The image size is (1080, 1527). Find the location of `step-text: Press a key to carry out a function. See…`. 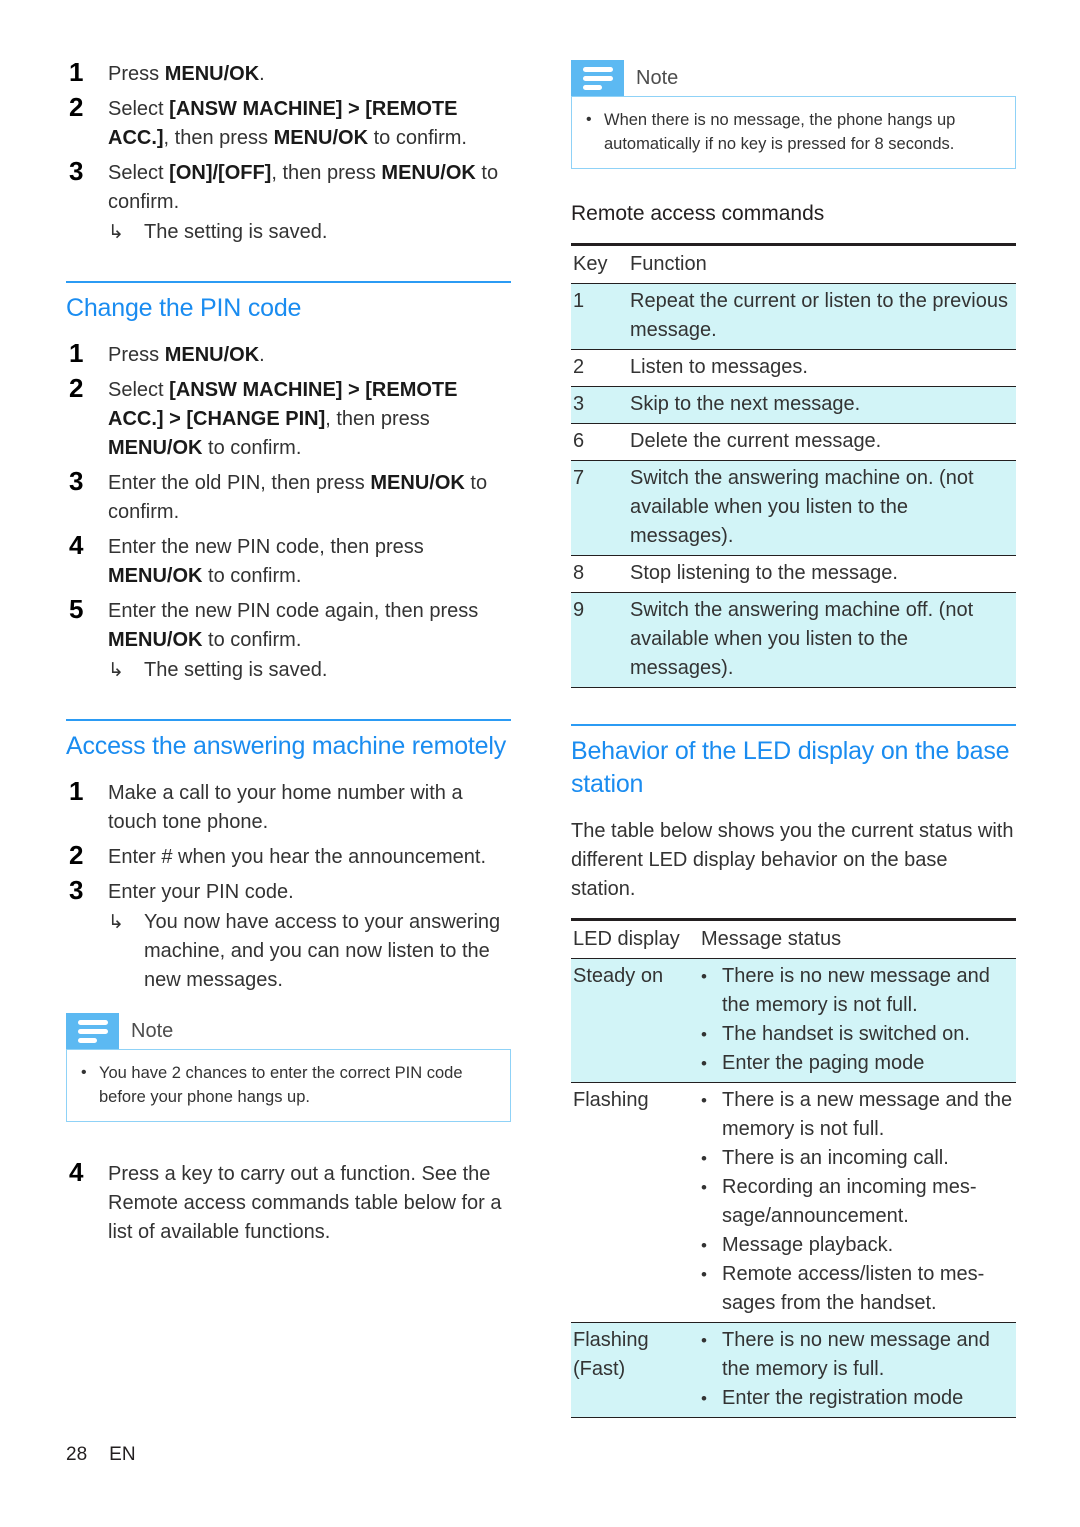

step-text: Press a key to carry out a function. See… is located at coordinates (305, 1203).